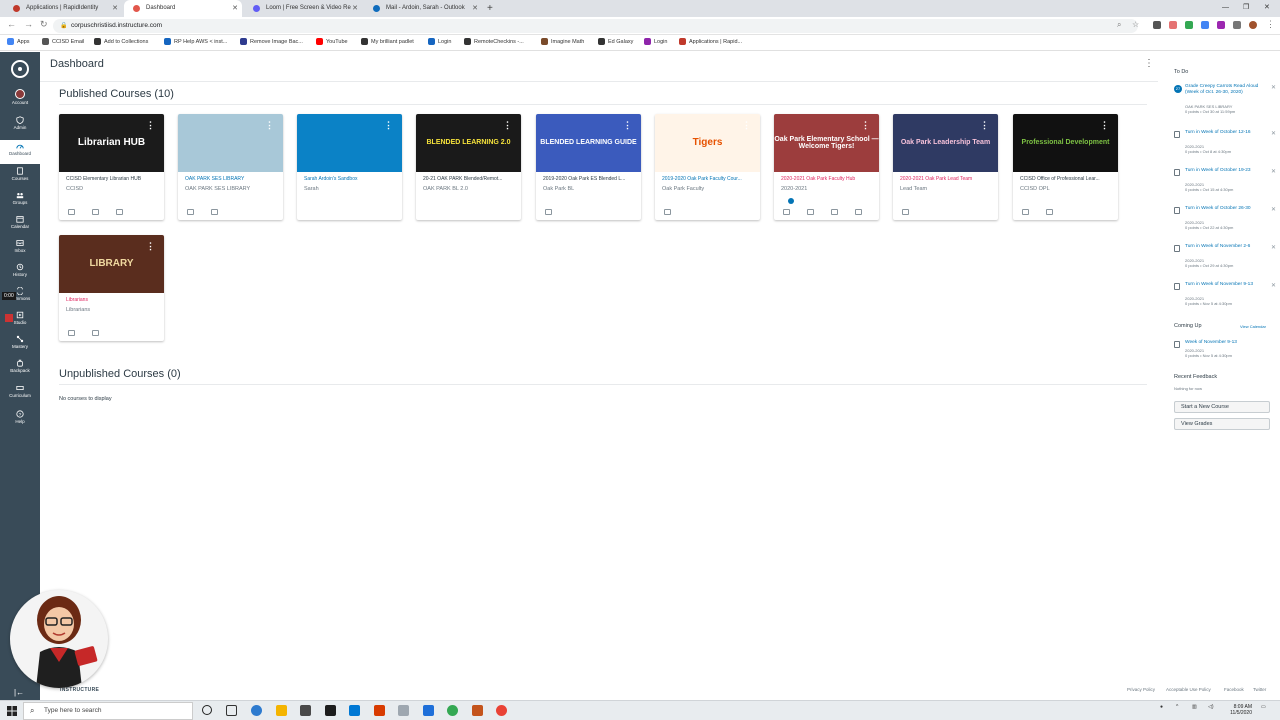  I want to click on nav-item-account: Account, so click(20, 100).